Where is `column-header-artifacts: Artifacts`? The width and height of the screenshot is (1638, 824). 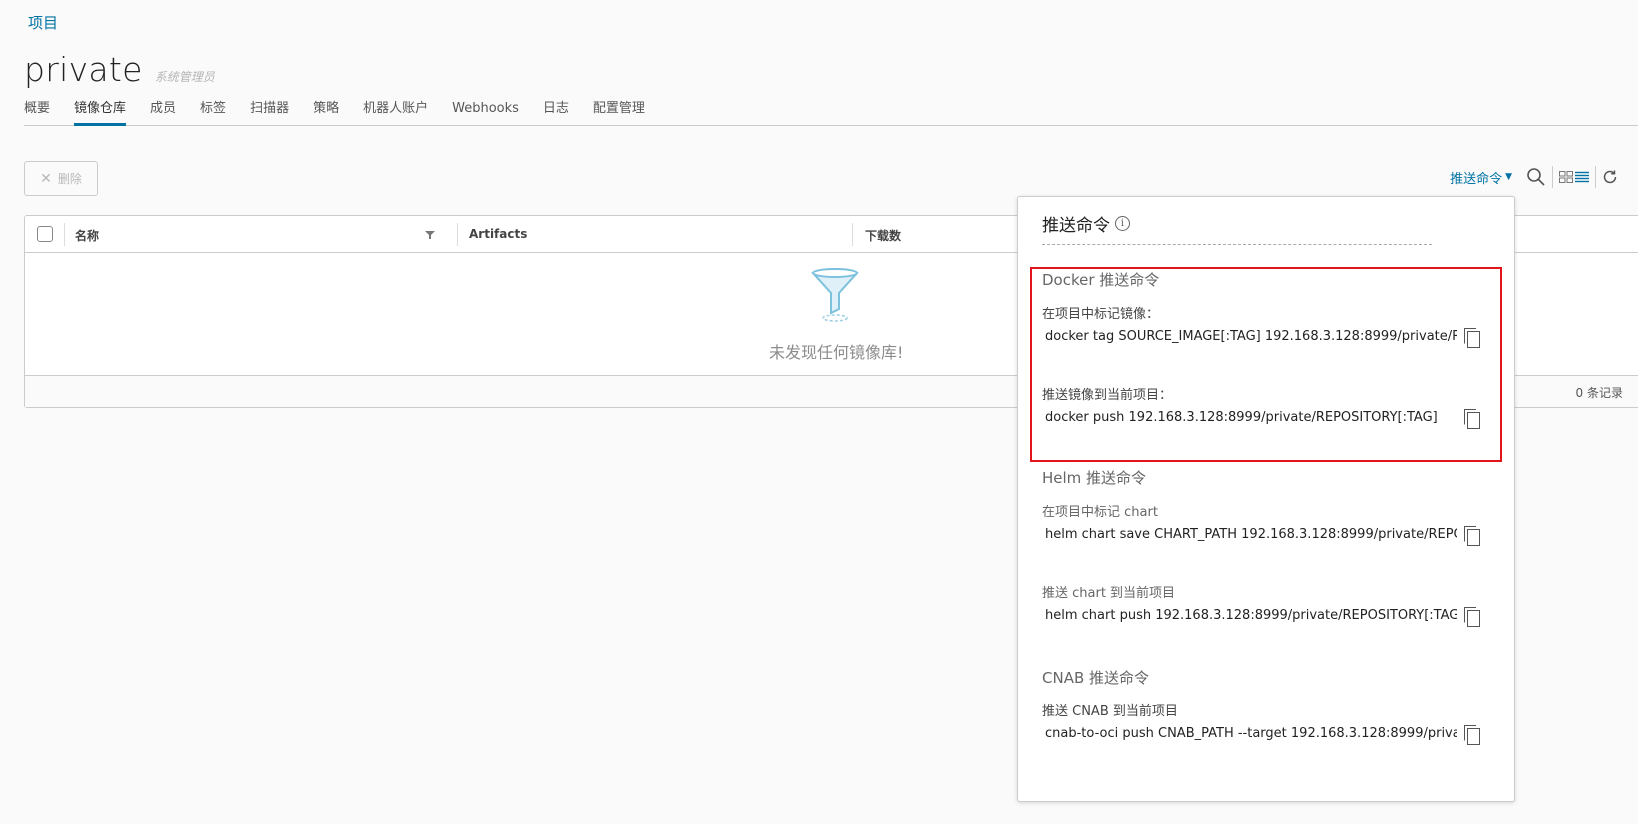
column-header-artifacts: Artifacts is located at coordinates (498, 234).